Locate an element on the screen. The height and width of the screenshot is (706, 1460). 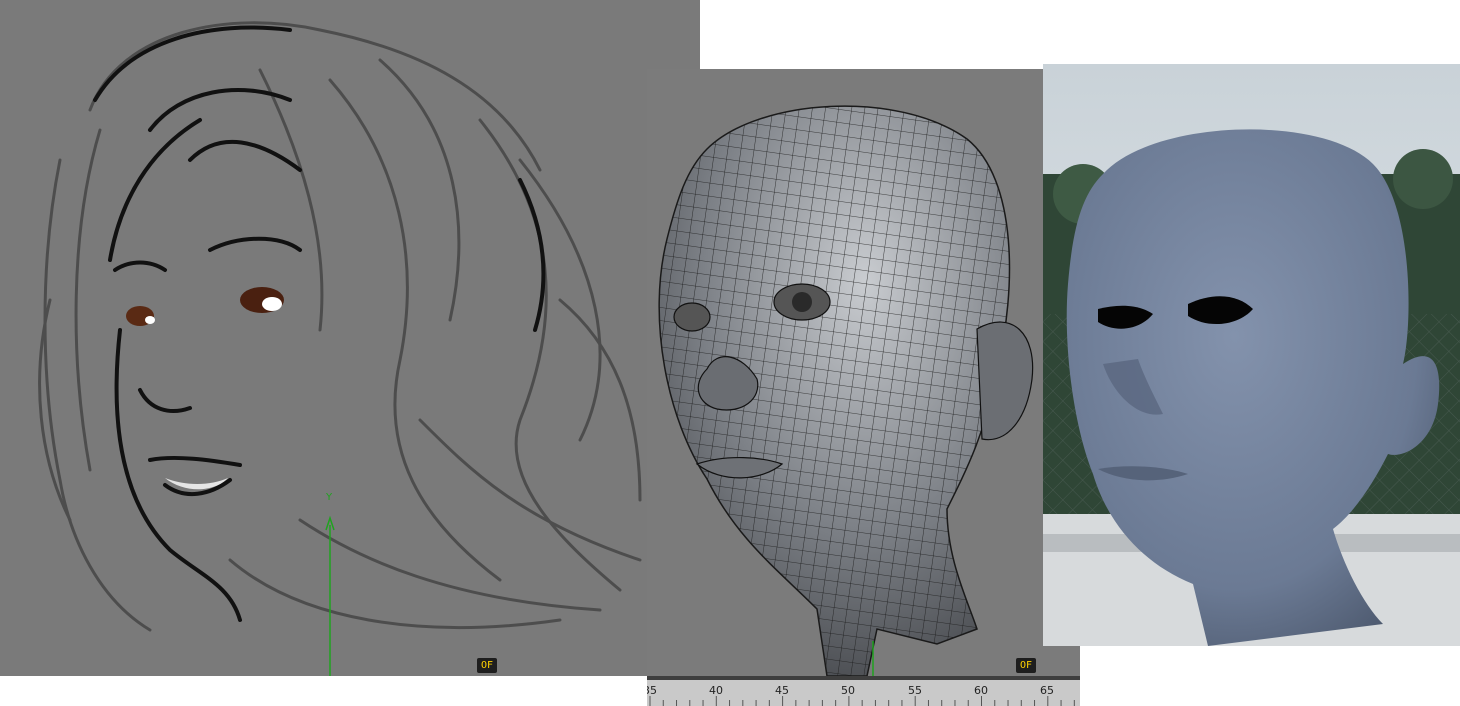
timeline-tick-marks is located at coordinates (862, 701).